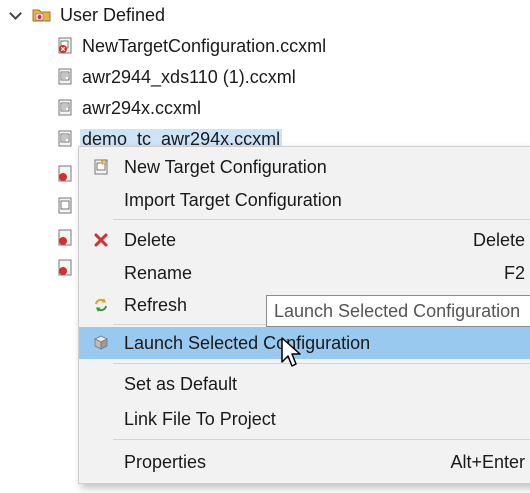 This screenshot has height=493, width=530. I want to click on tree-folder-label: User Defined, so click(113, 14).